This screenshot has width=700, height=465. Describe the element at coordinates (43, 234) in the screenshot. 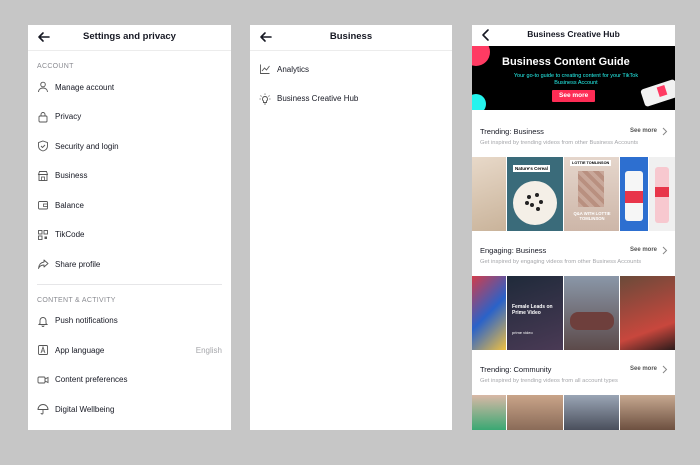

I see `qr-code-icon` at that location.